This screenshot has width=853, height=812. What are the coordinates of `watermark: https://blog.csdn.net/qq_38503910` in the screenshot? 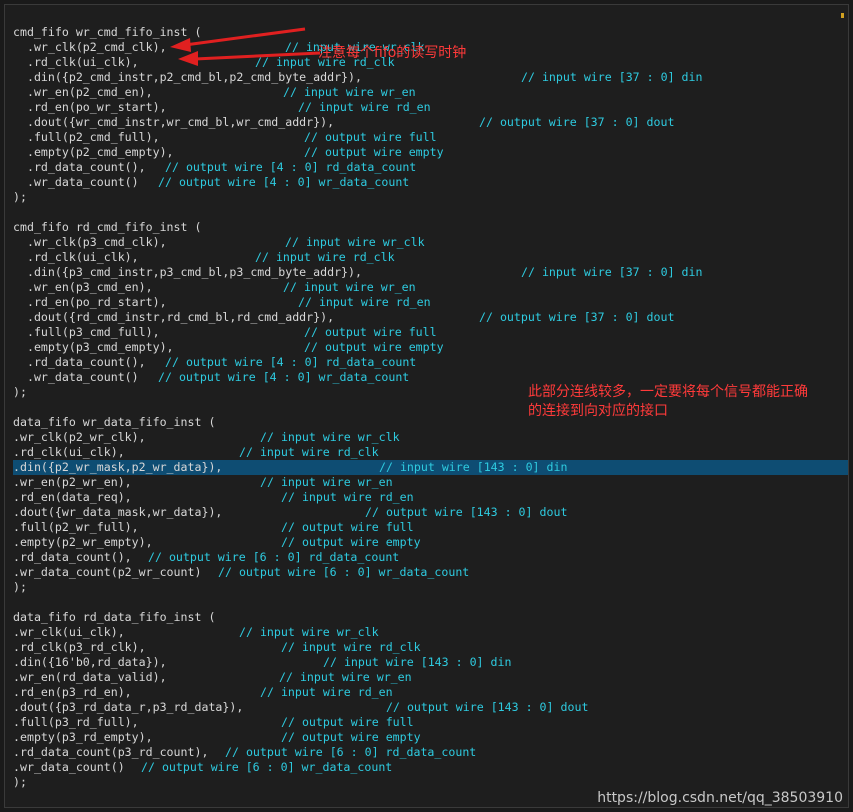 It's located at (720, 798).